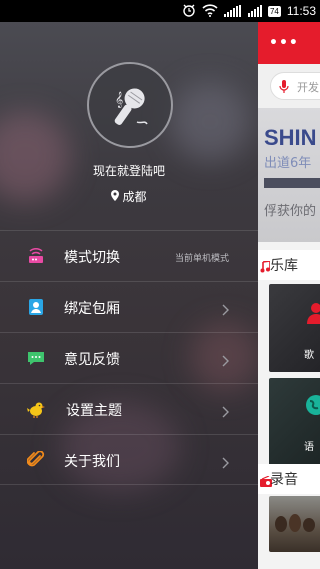 Image resolution: width=320 pixels, height=569 pixels. I want to click on menu-item-label: 设置主题, so click(94, 411).